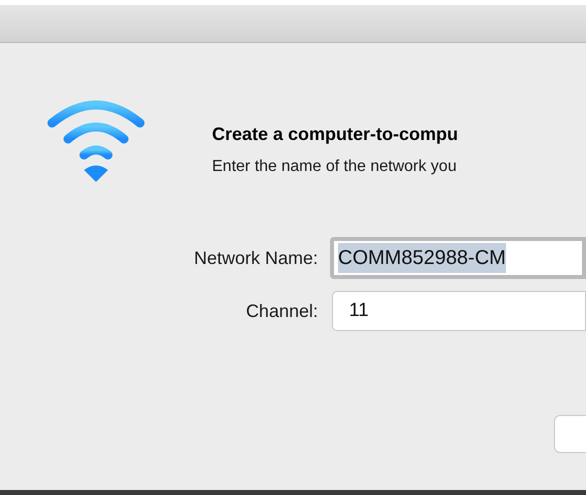 The image size is (586, 495). I want to click on dialog-message: Enter the name of the network you, so click(335, 167).